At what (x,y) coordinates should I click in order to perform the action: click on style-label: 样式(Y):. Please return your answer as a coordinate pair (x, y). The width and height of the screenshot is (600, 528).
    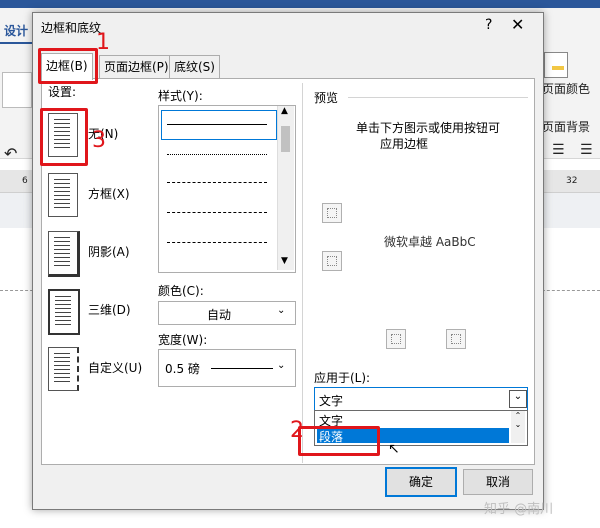
    Looking at the image, I should click on (180, 96).